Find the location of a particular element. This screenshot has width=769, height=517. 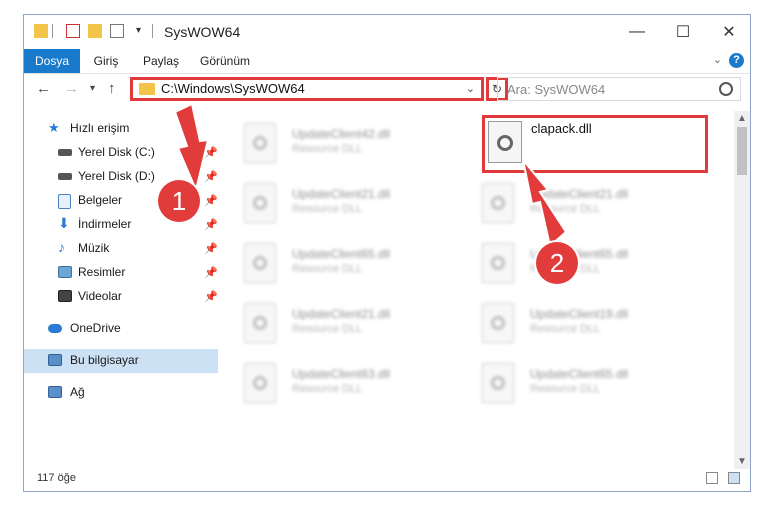

item-count: 117 öğe is located at coordinates (56, 478).